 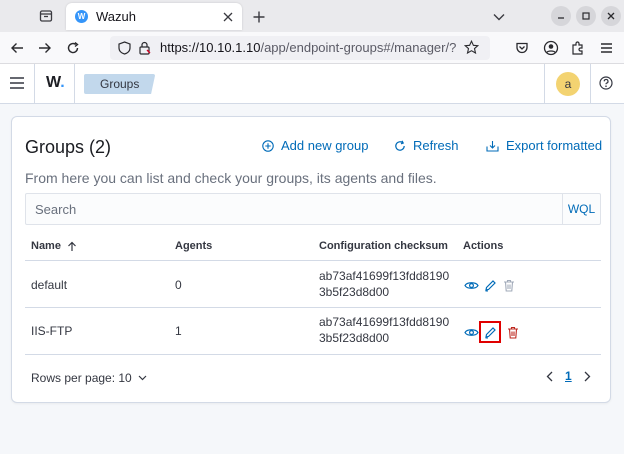 I want to click on hamburger-icon, so click(x=17, y=83).